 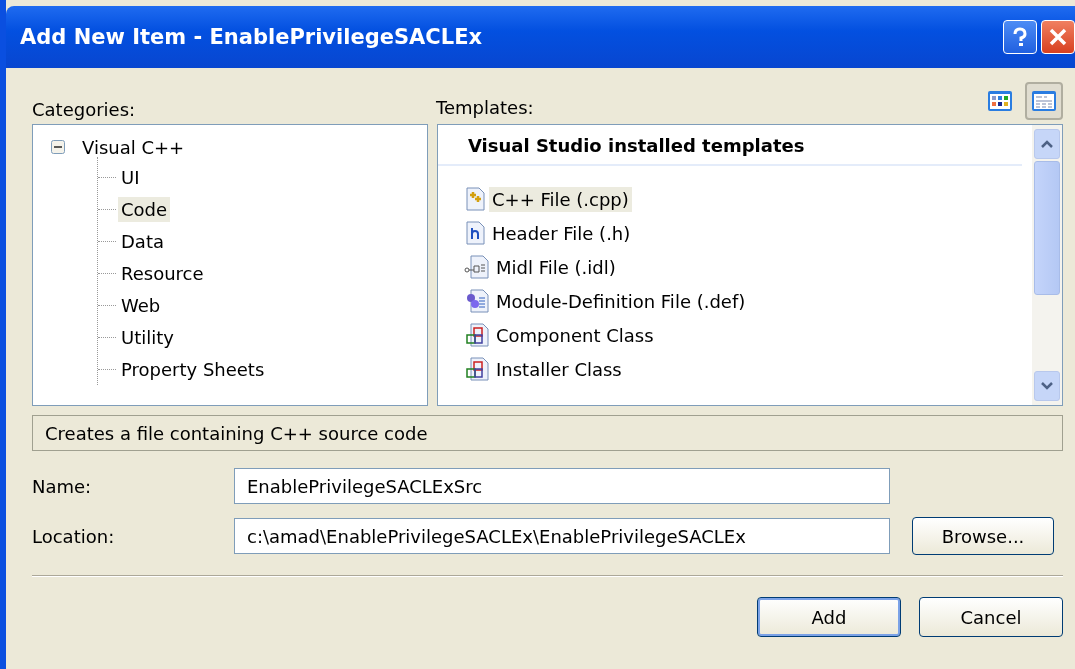 I want to click on categories-label: Categories:, so click(x=84, y=110).